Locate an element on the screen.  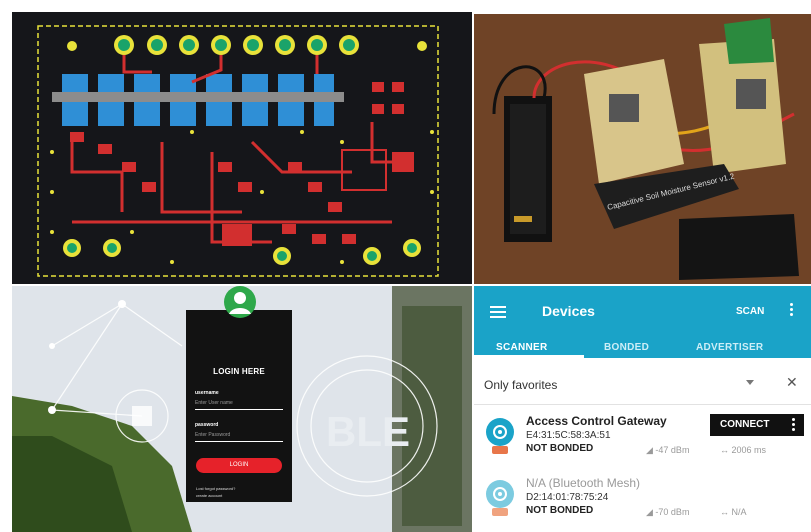
tab-bonded: BONDED is located at coordinates (626, 347).